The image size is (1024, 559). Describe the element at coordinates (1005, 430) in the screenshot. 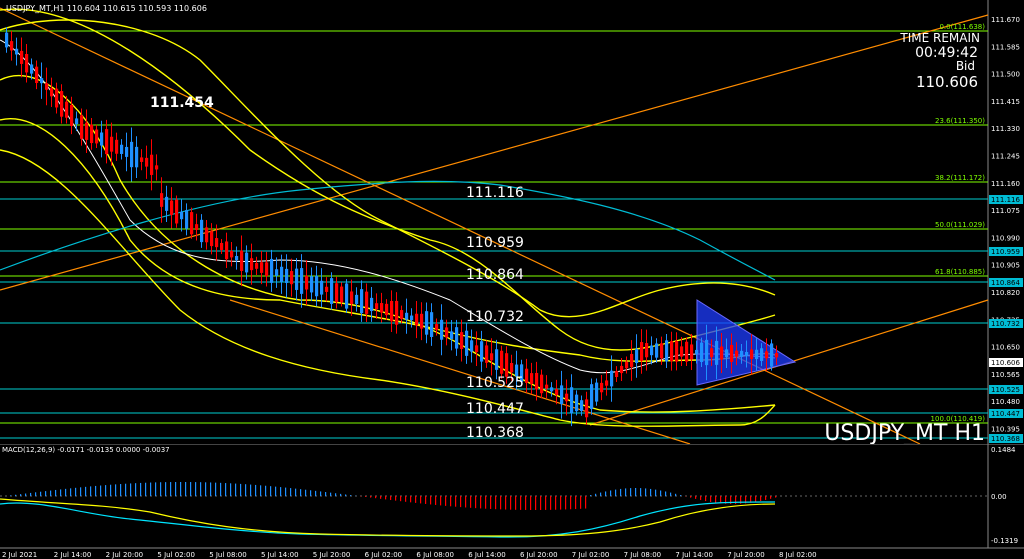

I see `price-tick: 110.395` at that location.